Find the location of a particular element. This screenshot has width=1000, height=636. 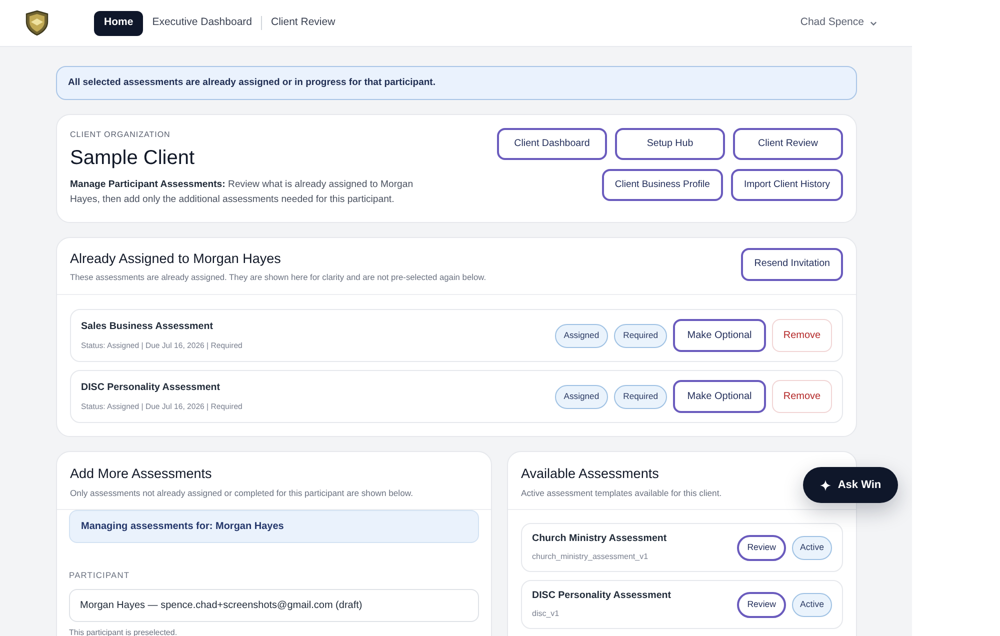

shield-logo-icon is located at coordinates (37, 23).